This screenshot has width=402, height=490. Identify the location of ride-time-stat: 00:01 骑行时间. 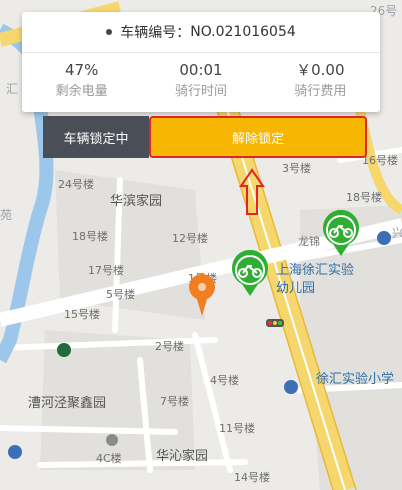
(200, 81).